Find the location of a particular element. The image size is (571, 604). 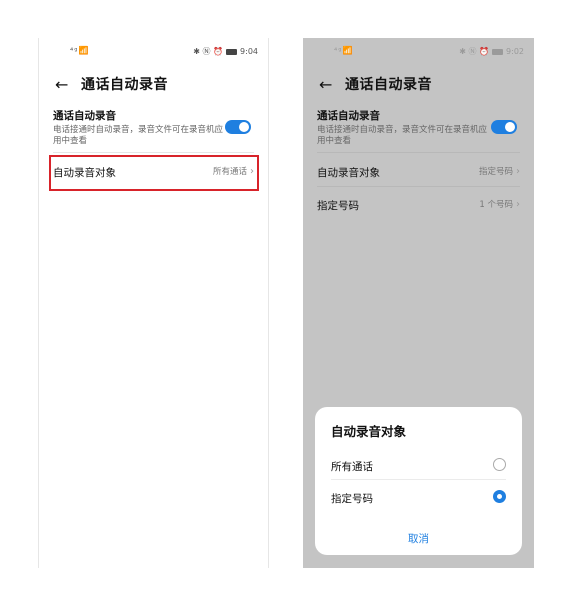

highlight-box is located at coordinates (154, 173).